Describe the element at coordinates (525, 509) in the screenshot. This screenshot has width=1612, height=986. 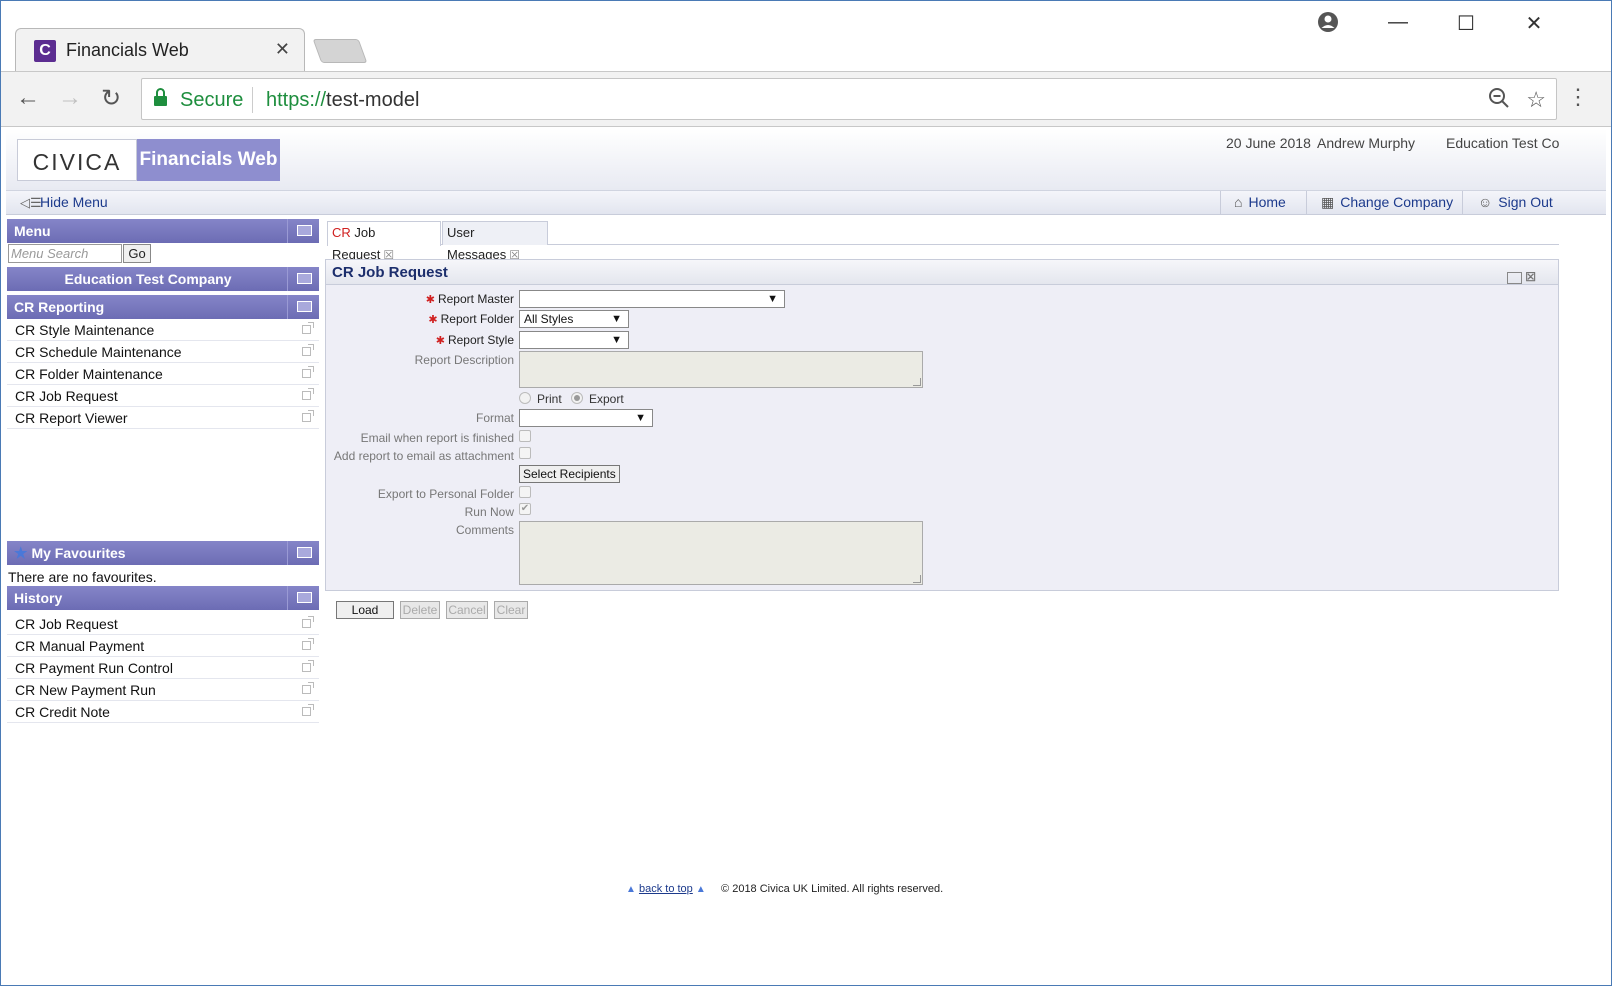
I see `run-now-checkbox: ✔` at that location.